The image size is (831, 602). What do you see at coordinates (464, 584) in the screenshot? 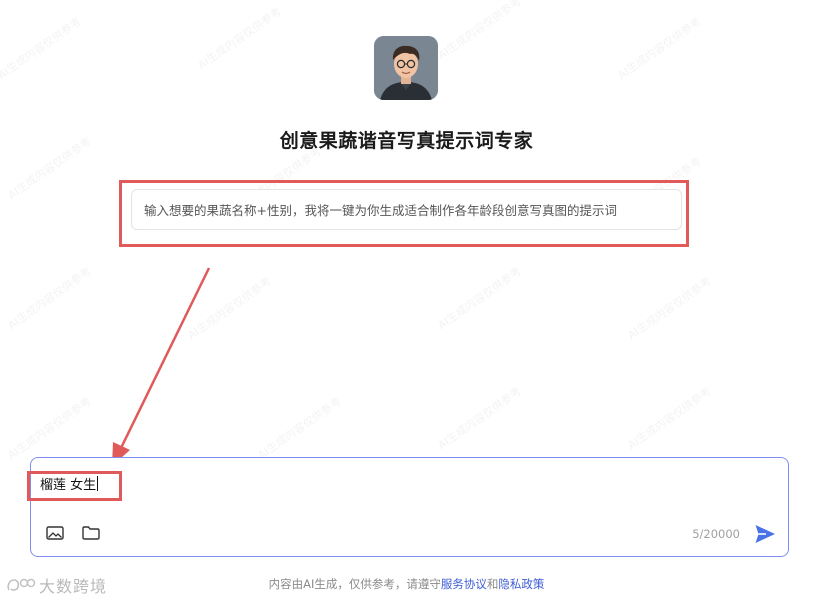
I see `terms-link: 服务协议` at bounding box center [464, 584].